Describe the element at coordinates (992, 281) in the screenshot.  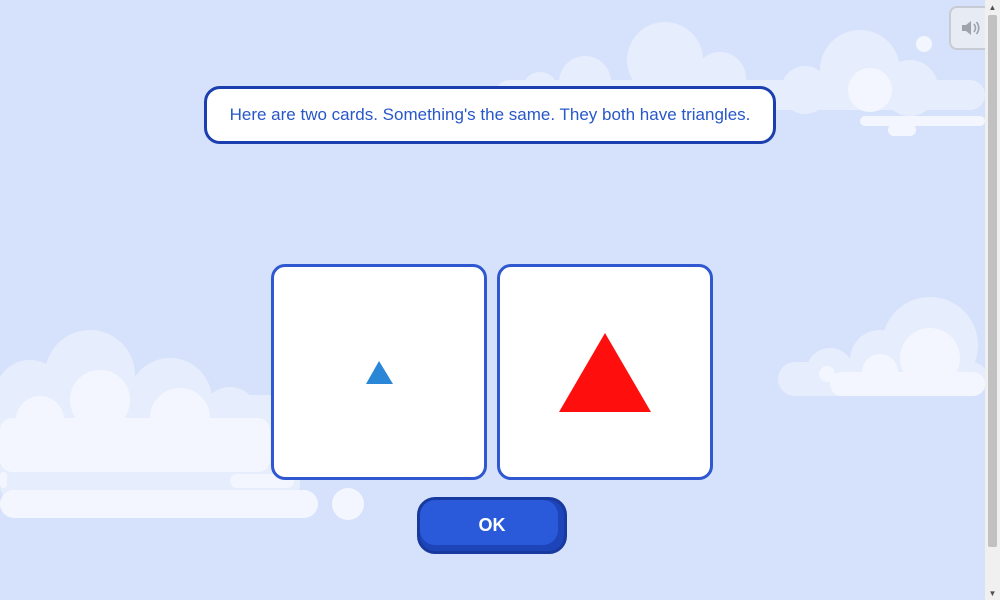
I see `scroll-thumb` at that location.